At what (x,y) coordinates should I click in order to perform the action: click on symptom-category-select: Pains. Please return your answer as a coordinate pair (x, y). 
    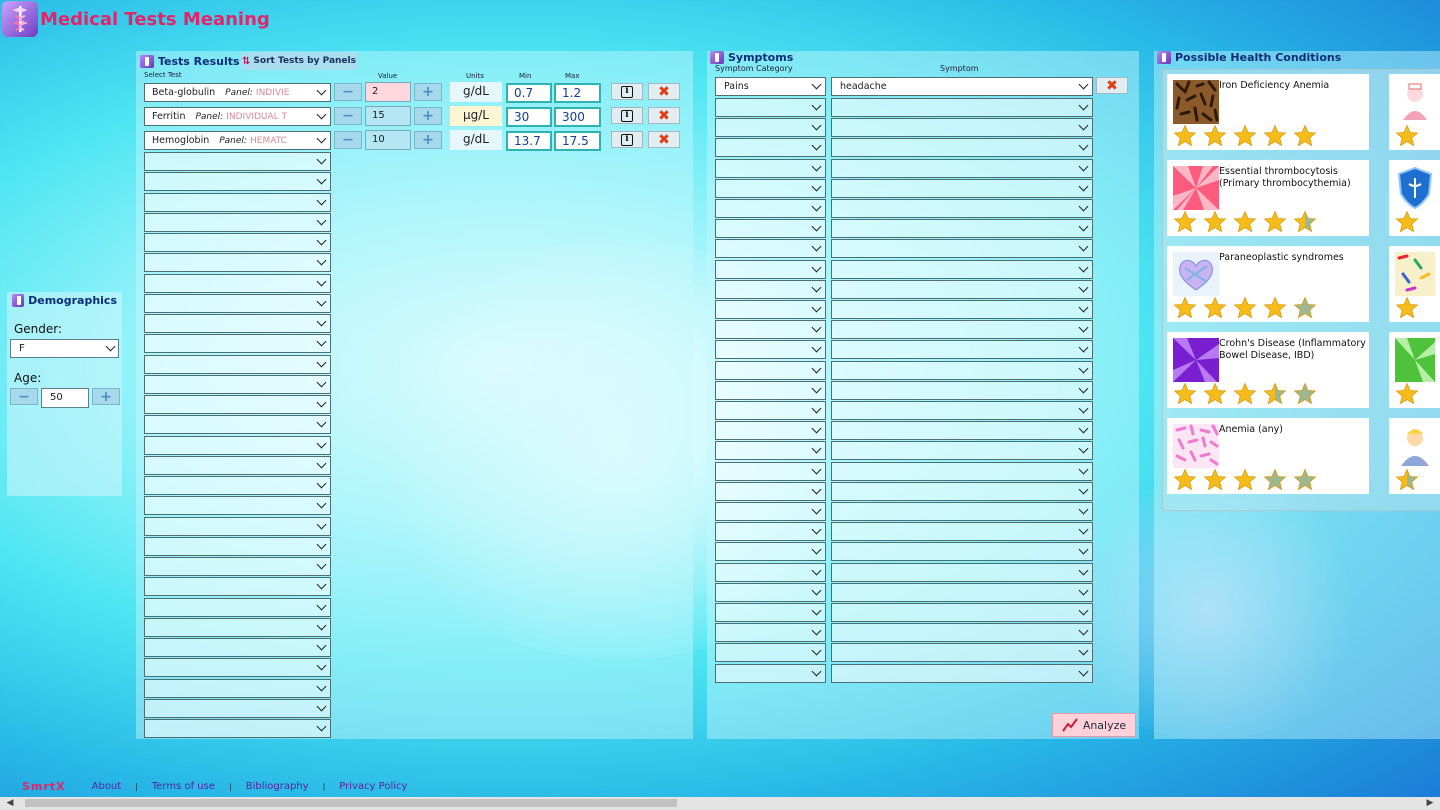
    Looking at the image, I should click on (770, 86).